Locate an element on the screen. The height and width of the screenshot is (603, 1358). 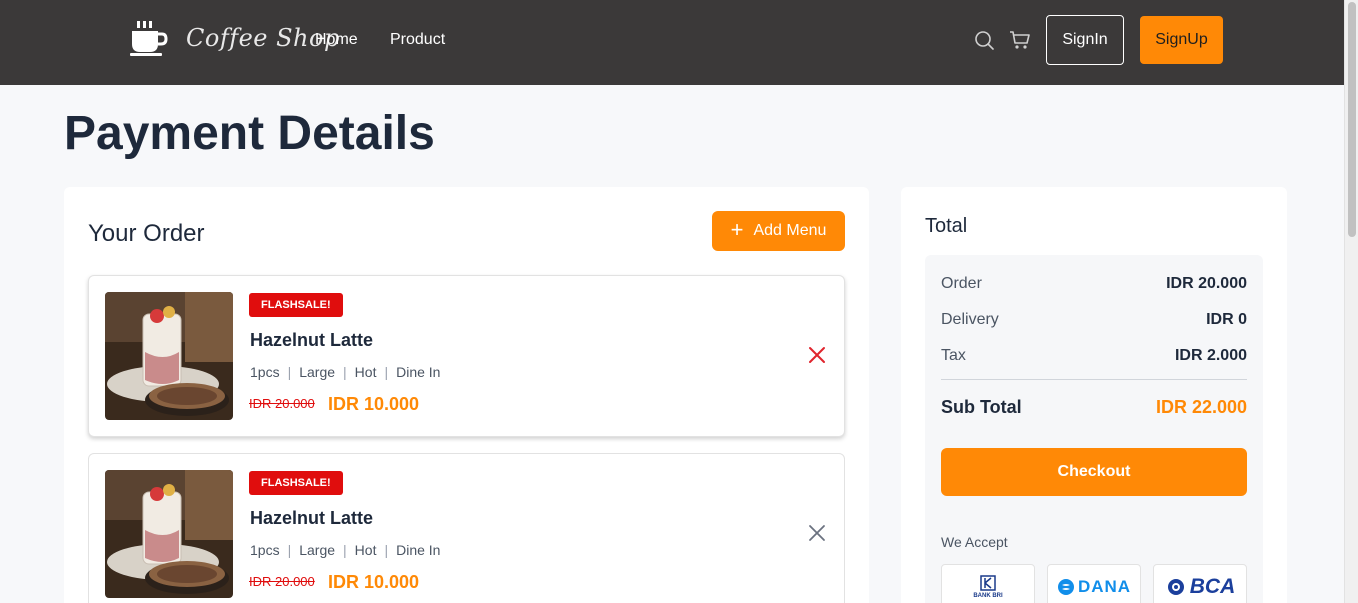
summary-label: Order is located at coordinates (961, 283).